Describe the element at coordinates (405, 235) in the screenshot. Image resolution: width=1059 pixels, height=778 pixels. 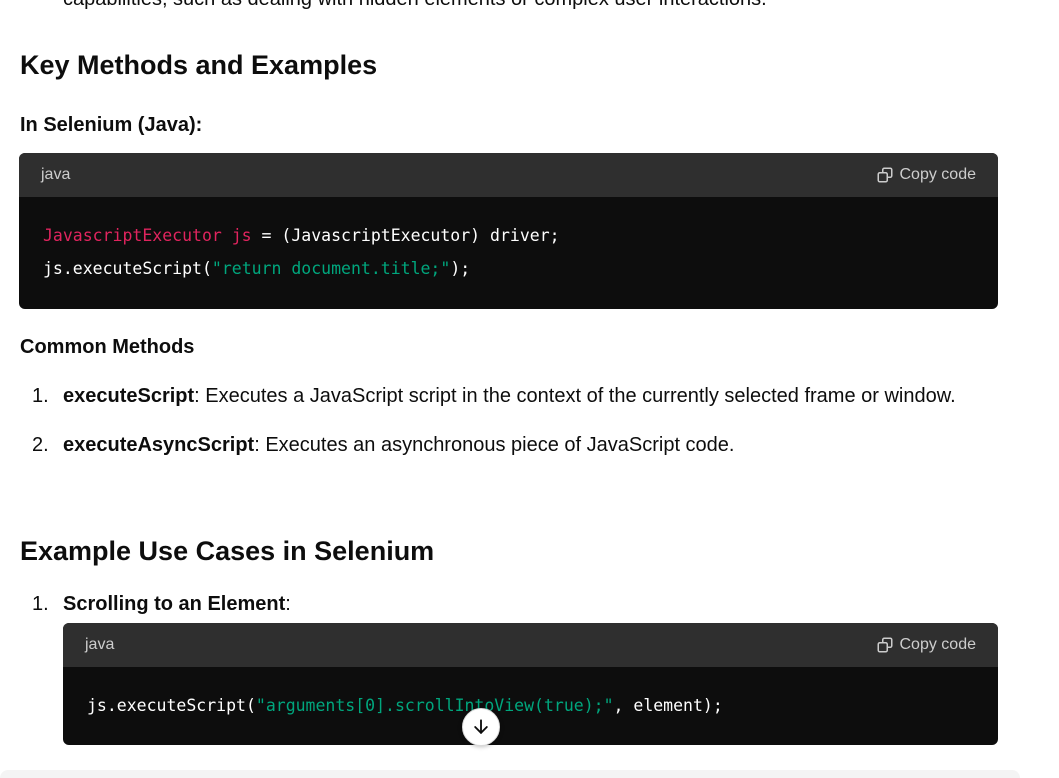
I see `code-token: = (JavascriptExecutor) driver;` at that location.